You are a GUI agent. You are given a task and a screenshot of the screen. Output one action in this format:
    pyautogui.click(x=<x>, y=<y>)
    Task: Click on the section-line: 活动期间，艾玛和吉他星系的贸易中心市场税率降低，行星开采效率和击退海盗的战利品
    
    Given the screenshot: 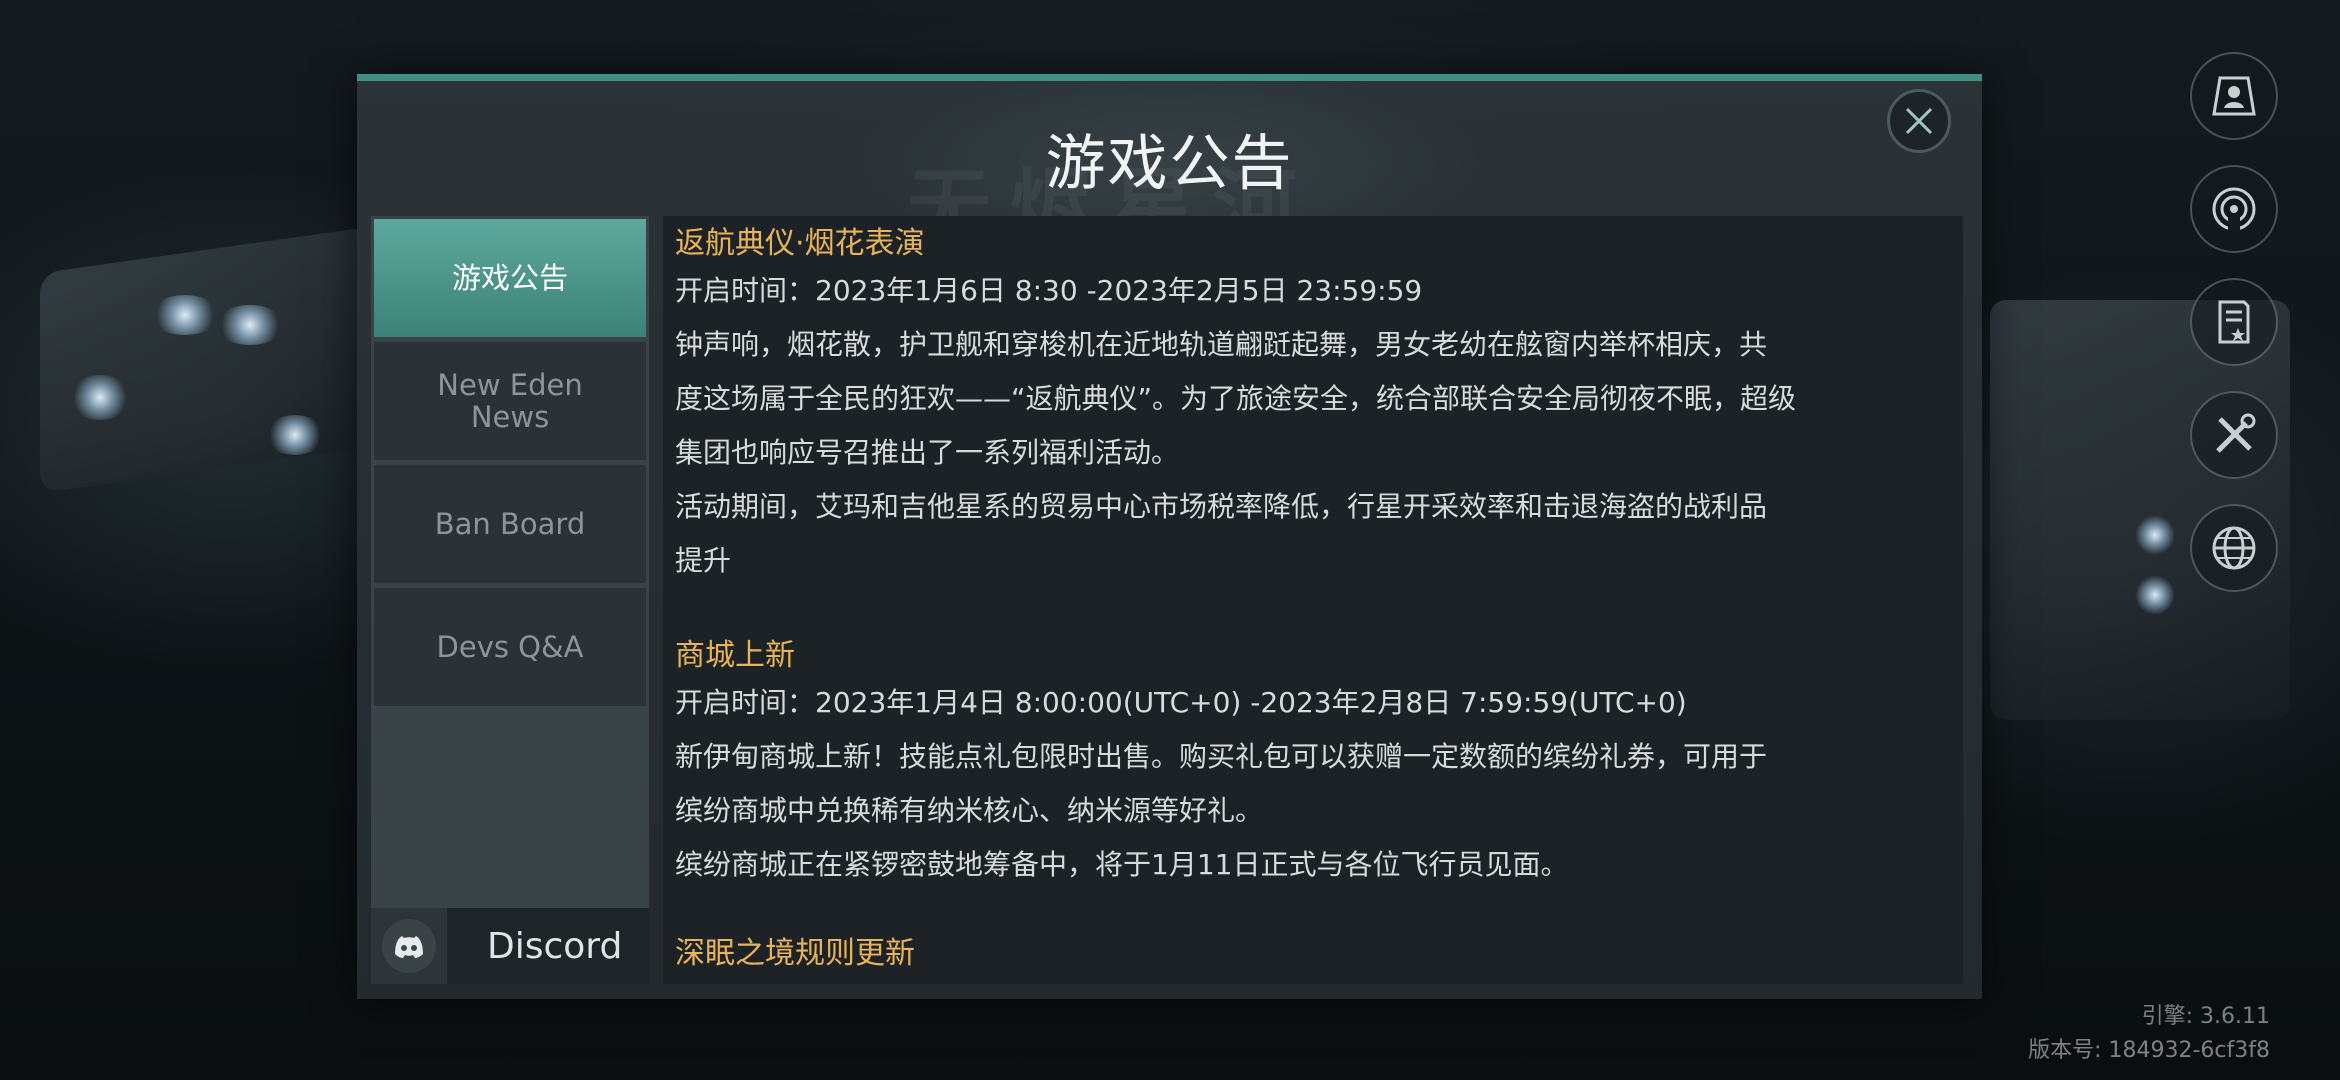 What is the action you would take?
    pyautogui.click(x=1221, y=506)
    